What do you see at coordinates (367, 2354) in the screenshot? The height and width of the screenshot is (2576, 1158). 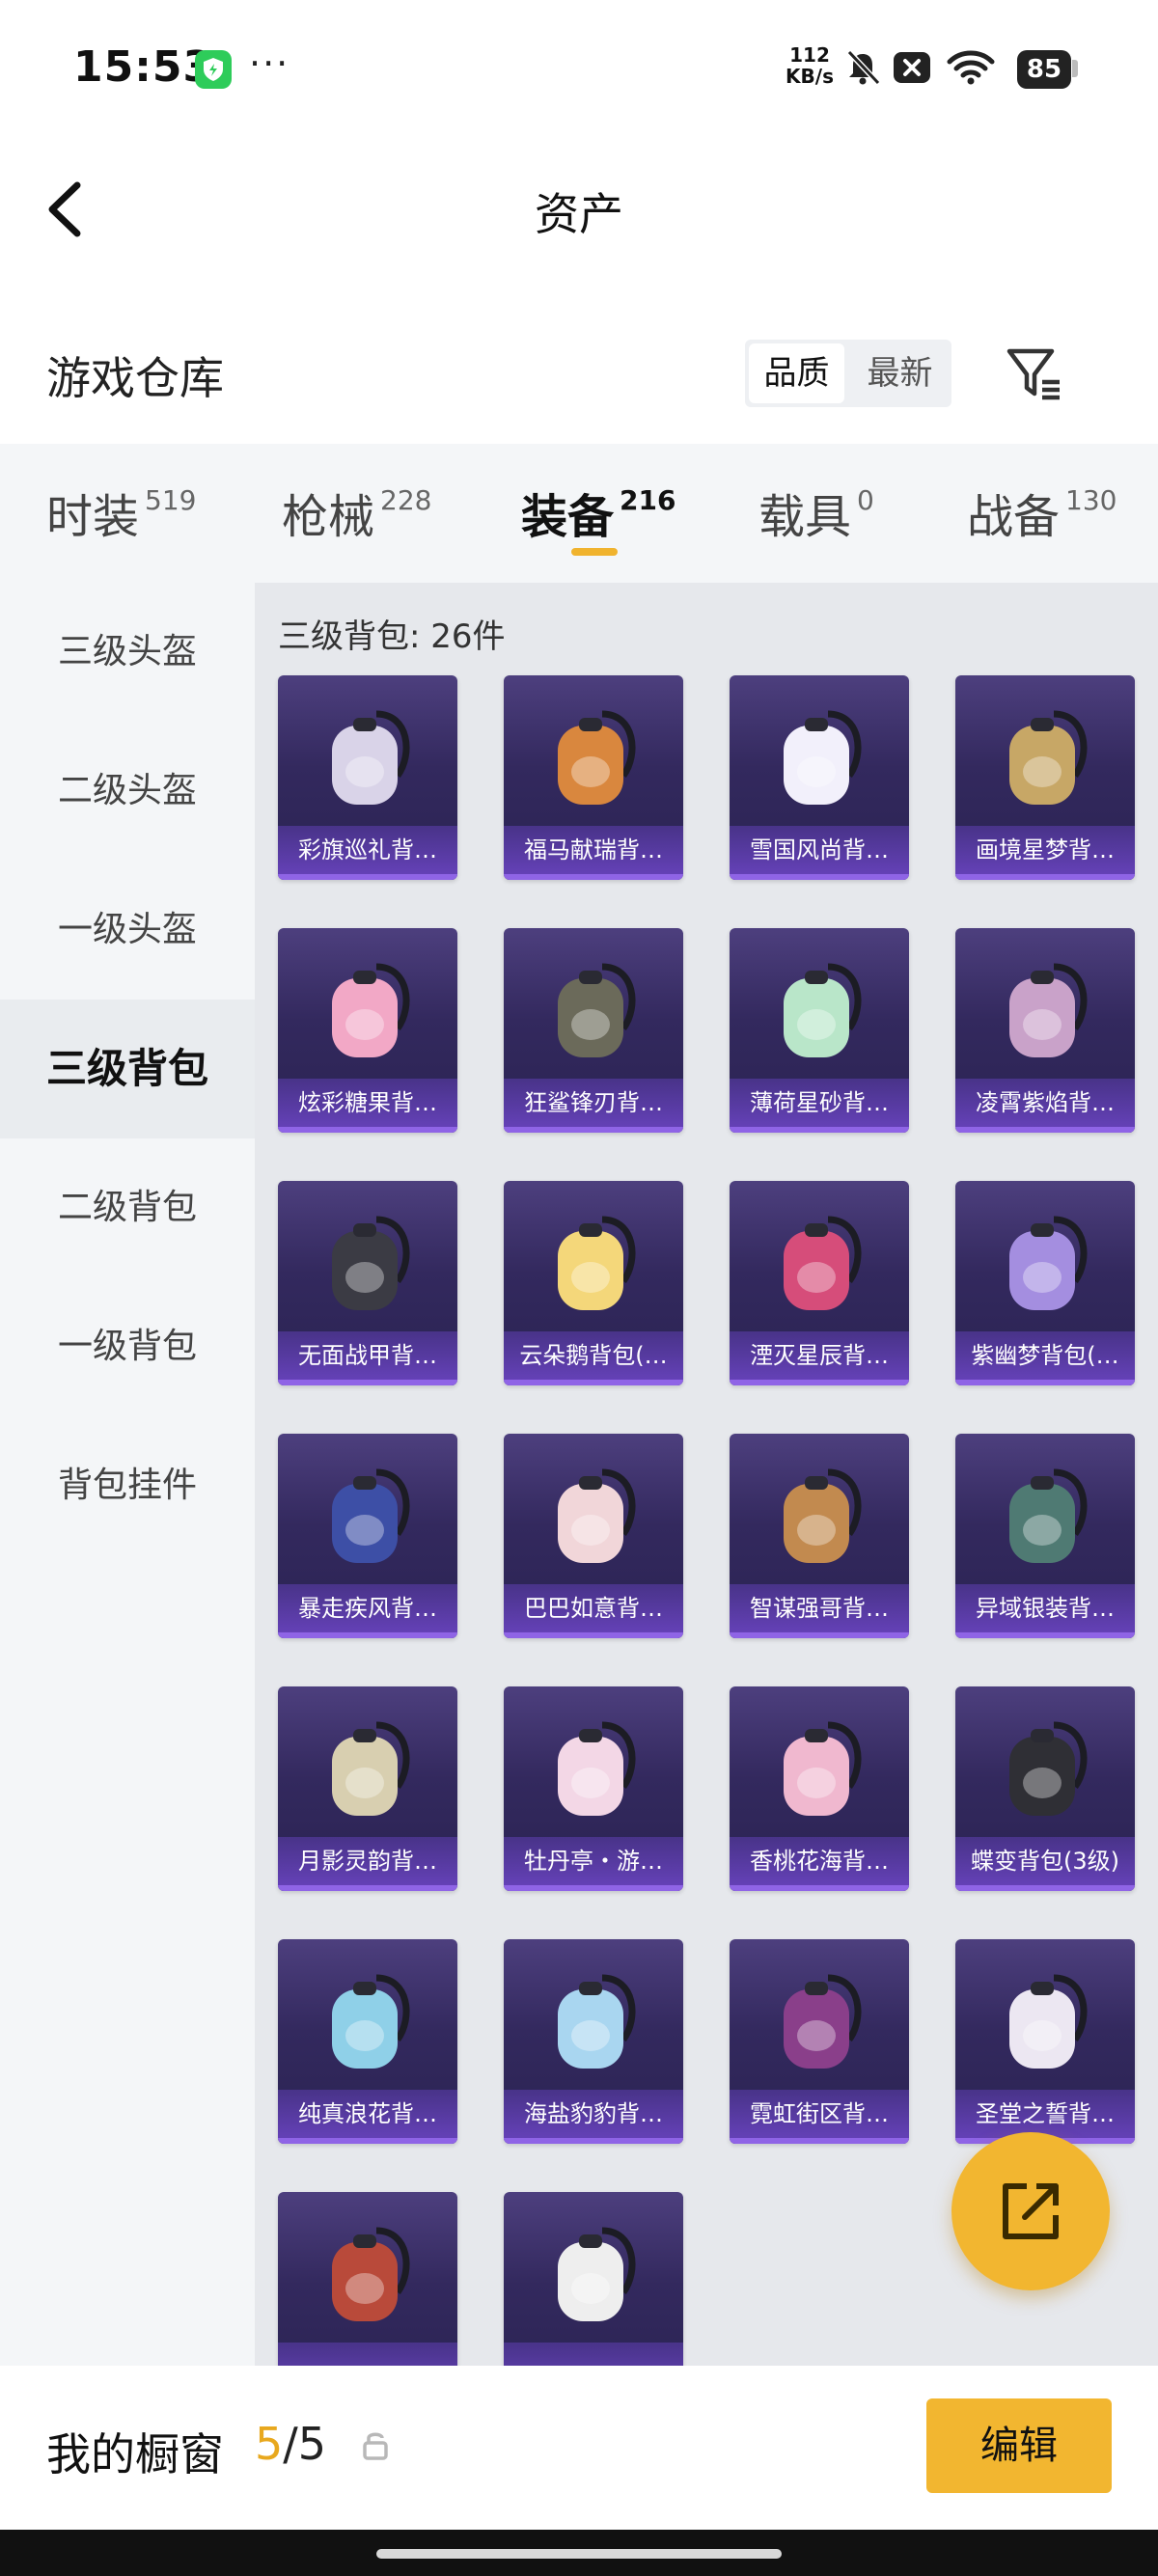 I see `item-name` at bounding box center [367, 2354].